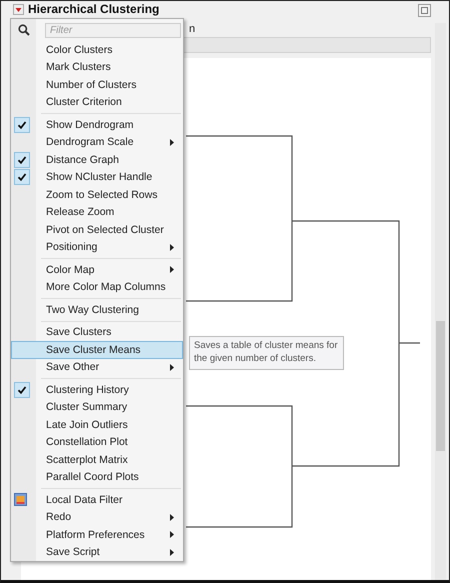  Describe the element at coordinates (97, 229) in the screenshot. I see `menu-item: Pivot on Selected Cluster` at that location.